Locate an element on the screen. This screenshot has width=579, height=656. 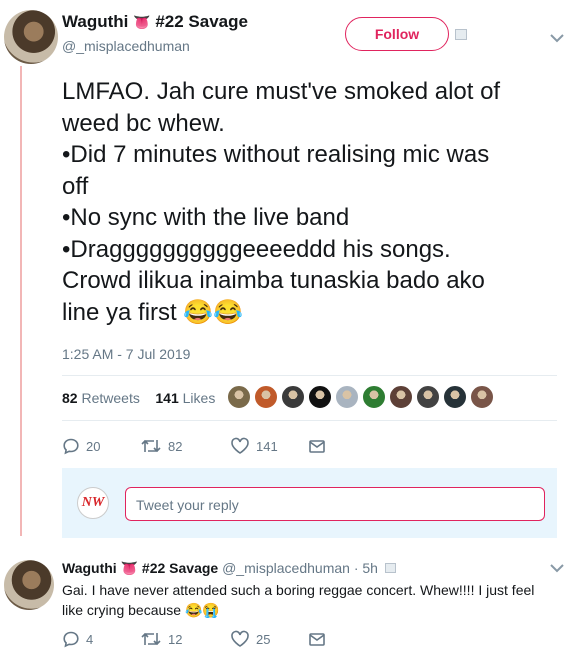
retweet-count: 82 is located at coordinates (175, 446).